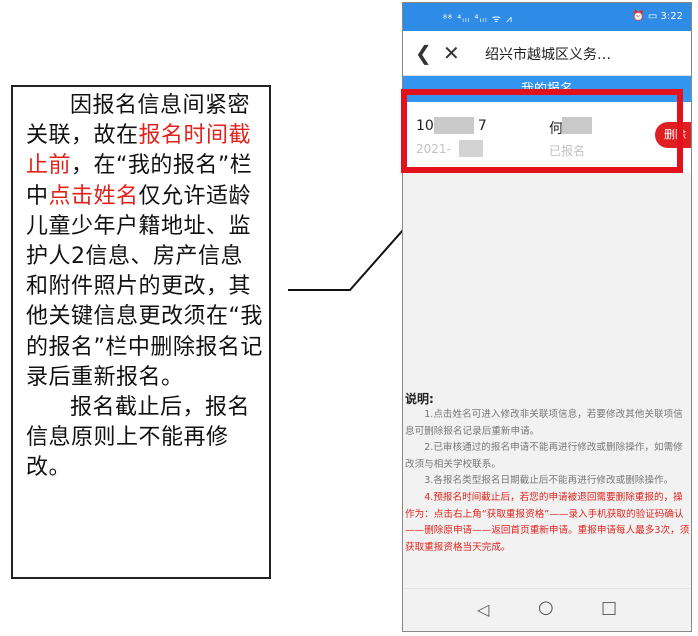  What do you see at coordinates (556, 128) in the screenshot?
I see `record-child-name: 何` at bounding box center [556, 128].